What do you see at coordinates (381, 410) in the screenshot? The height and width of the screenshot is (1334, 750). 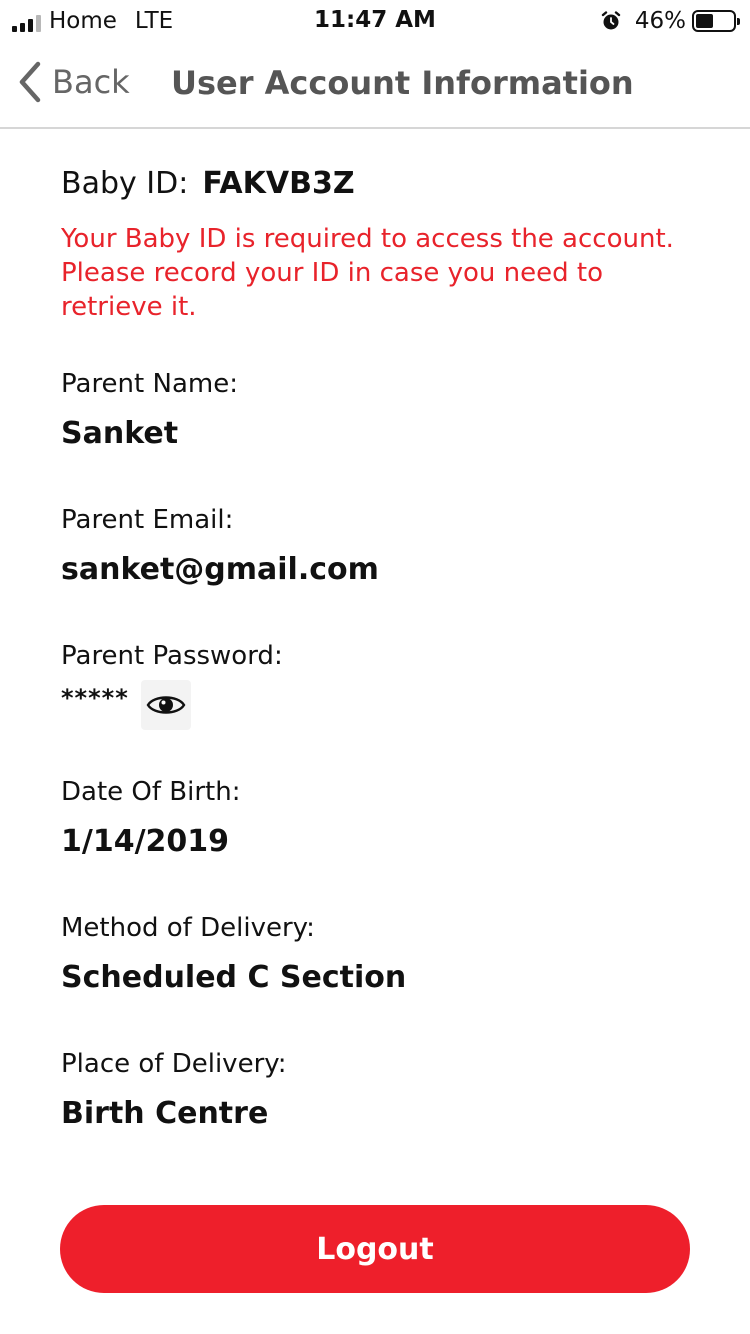 I see `parent-name-field: Parent Name: Sanket` at bounding box center [381, 410].